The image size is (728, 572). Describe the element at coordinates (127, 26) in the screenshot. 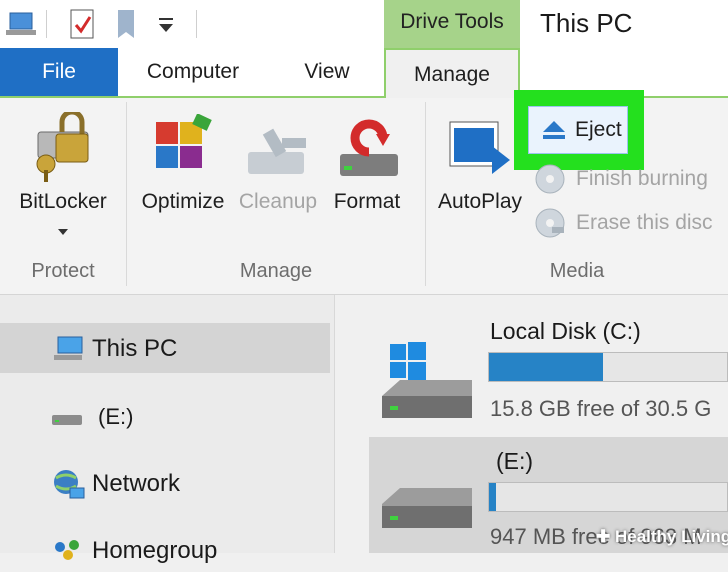

I see `new-folder-icon` at that location.